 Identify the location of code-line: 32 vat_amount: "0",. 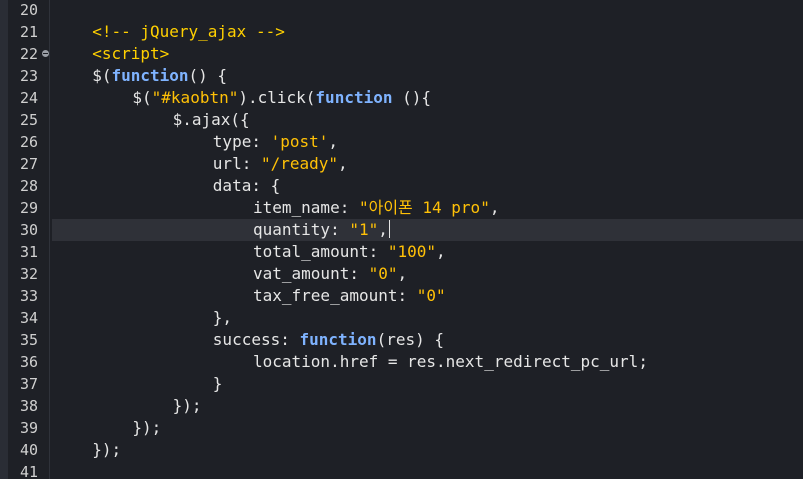
(401, 274).